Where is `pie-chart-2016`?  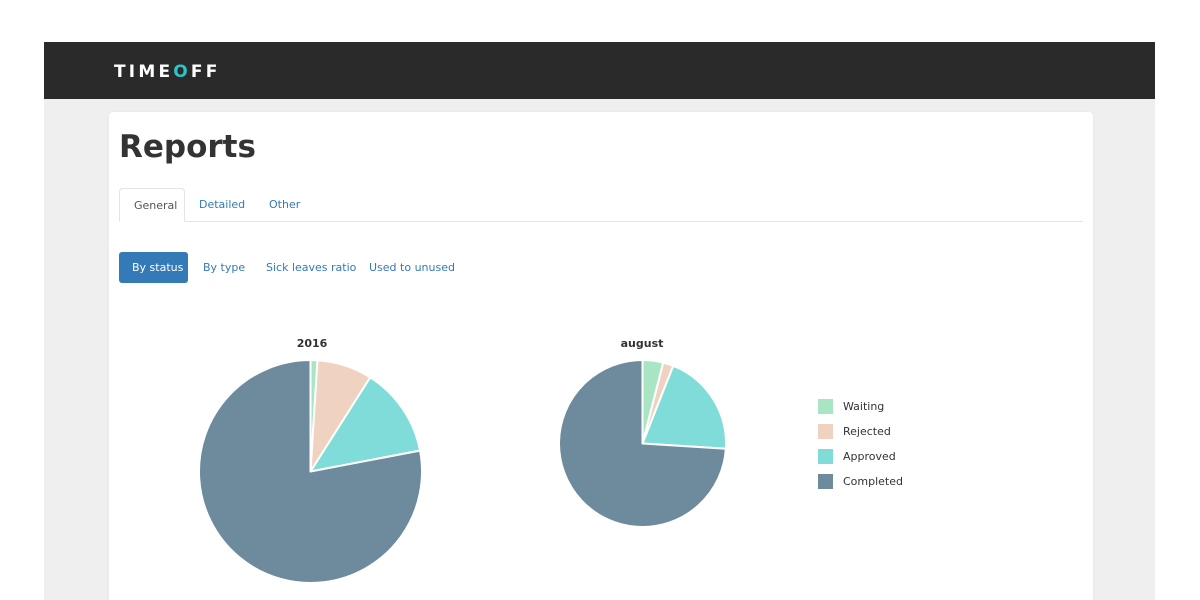 pie-chart-2016 is located at coordinates (310, 471).